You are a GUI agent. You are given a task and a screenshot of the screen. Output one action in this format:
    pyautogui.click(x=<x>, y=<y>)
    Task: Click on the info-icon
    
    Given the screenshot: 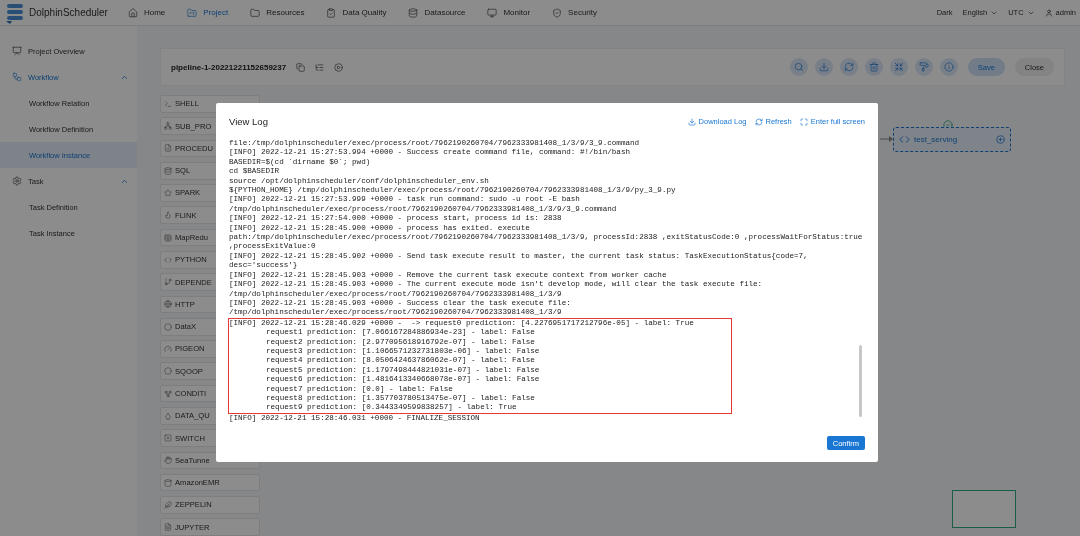 What is the action you would take?
    pyautogui.click(x=948, y=67)
    